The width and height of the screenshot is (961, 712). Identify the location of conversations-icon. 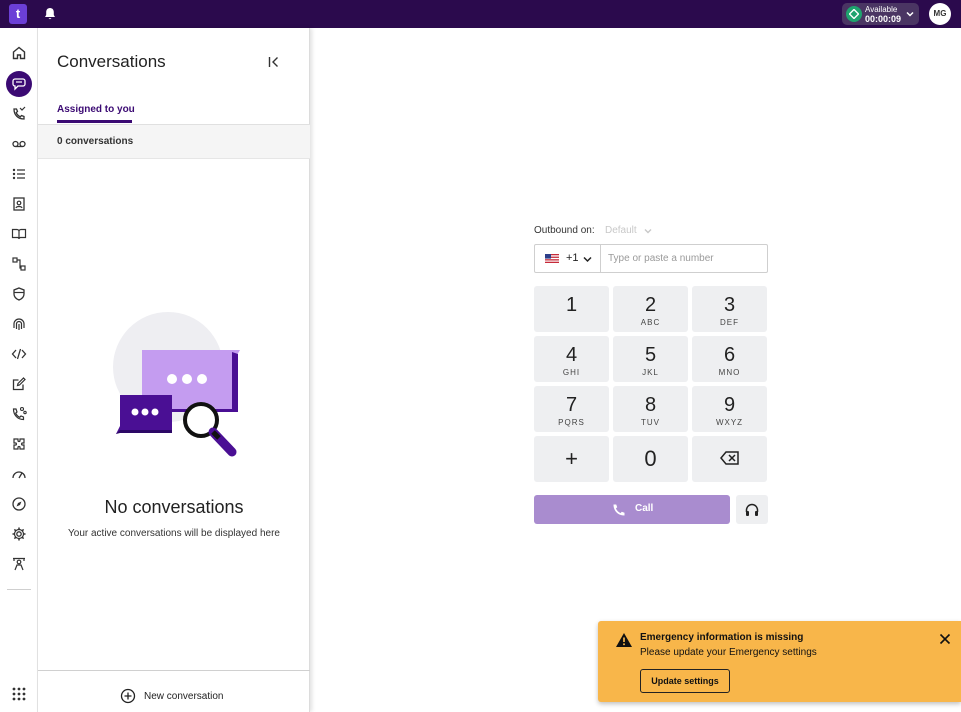
(19, 84).